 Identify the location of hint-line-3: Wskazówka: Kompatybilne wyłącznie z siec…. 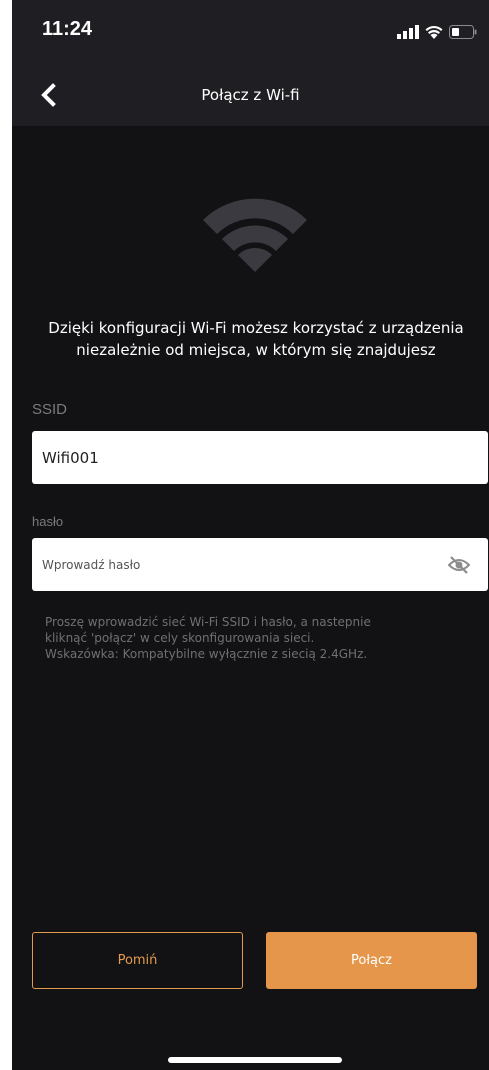
(206, 654).